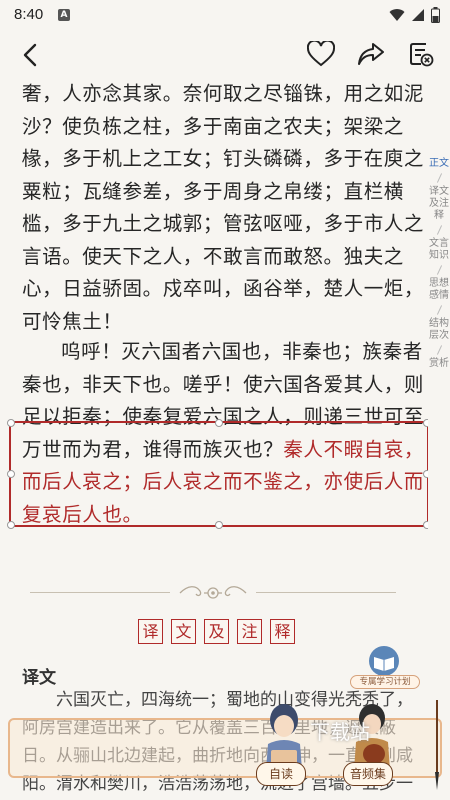 The height and width of the screenshot is (800, 450). I want to click on nav-item-structure: 结构层次, so click(439, 330).